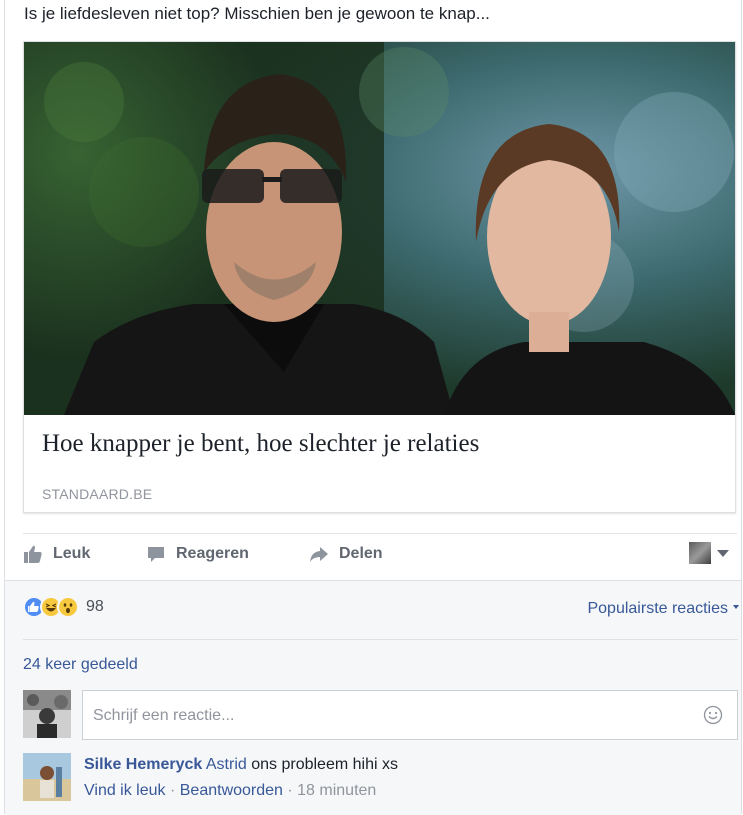 Image resolution: width=743 pixels, height=815 pixels. Describe the element at coordinates (380, 639) in the screenshot. I see `divider` at that location.